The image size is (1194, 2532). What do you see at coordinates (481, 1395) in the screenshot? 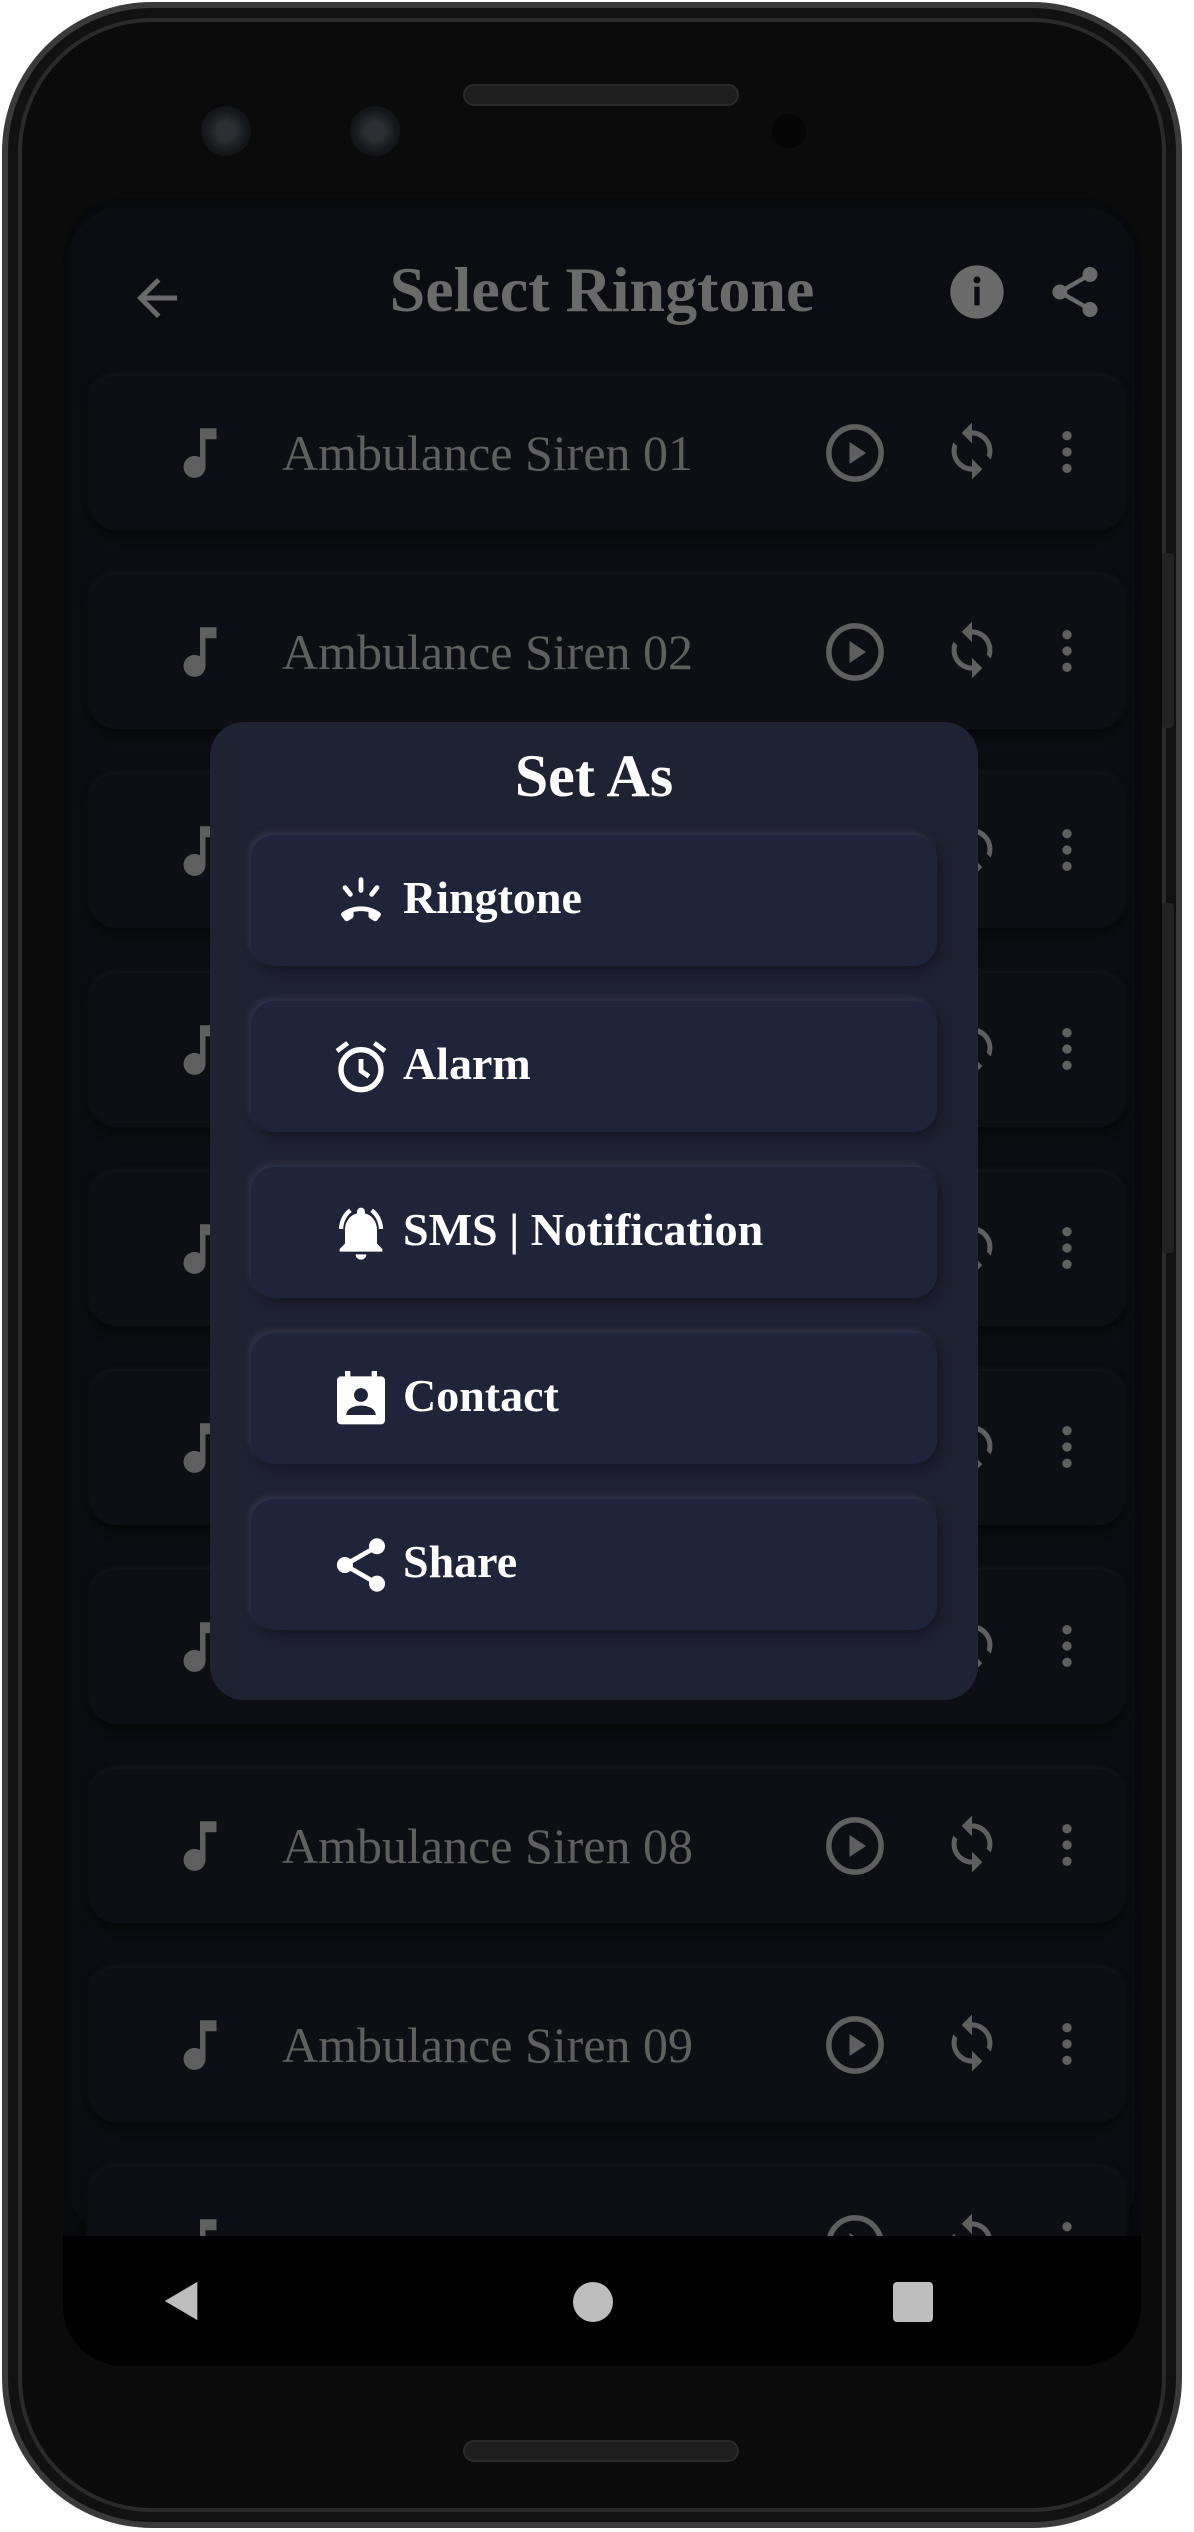
I see `option-label: Contact` at bounding box center [481, 1395].